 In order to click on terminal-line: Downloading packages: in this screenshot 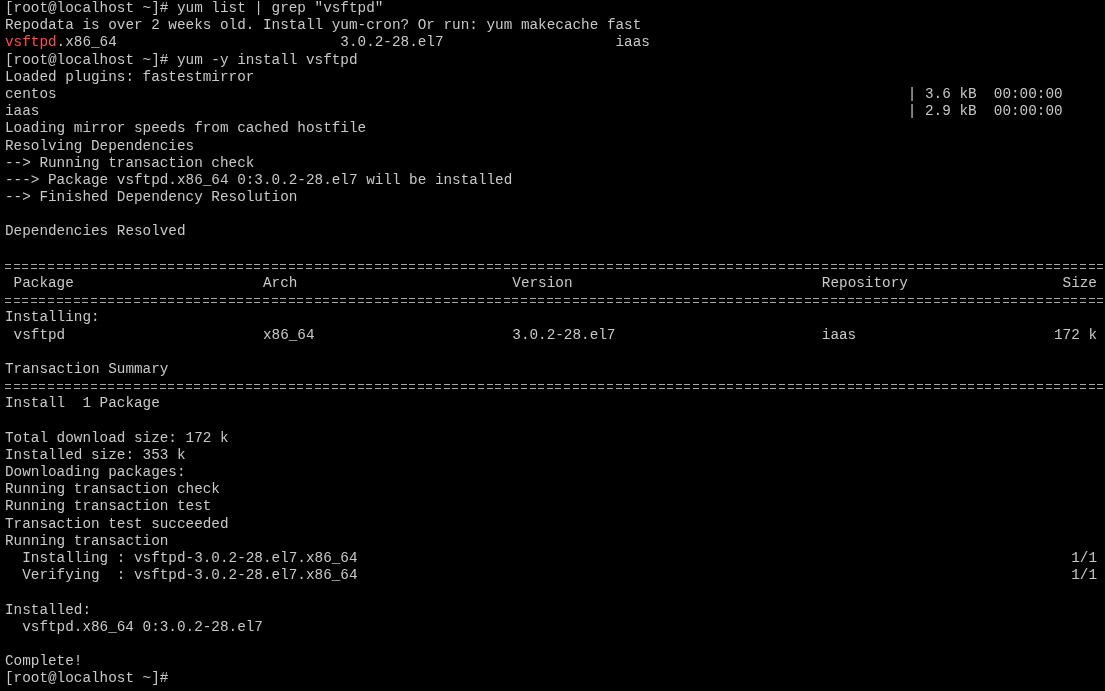, I will do `click(95, 473)`.